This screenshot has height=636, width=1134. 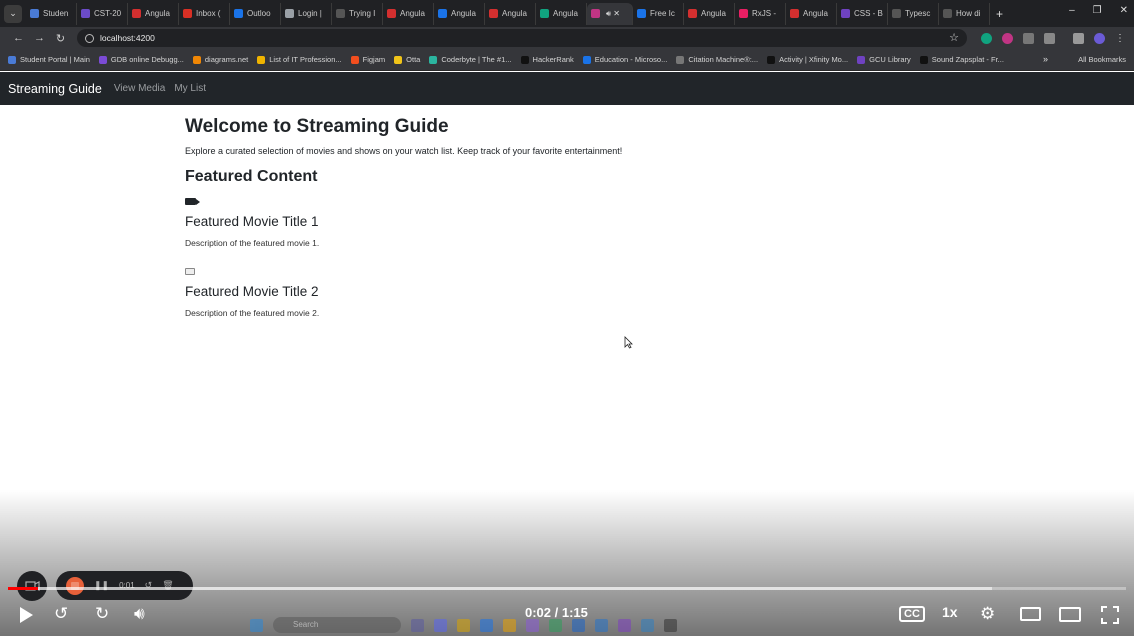 I want to click on captions-icon: CC, so click(x=912, y=614).